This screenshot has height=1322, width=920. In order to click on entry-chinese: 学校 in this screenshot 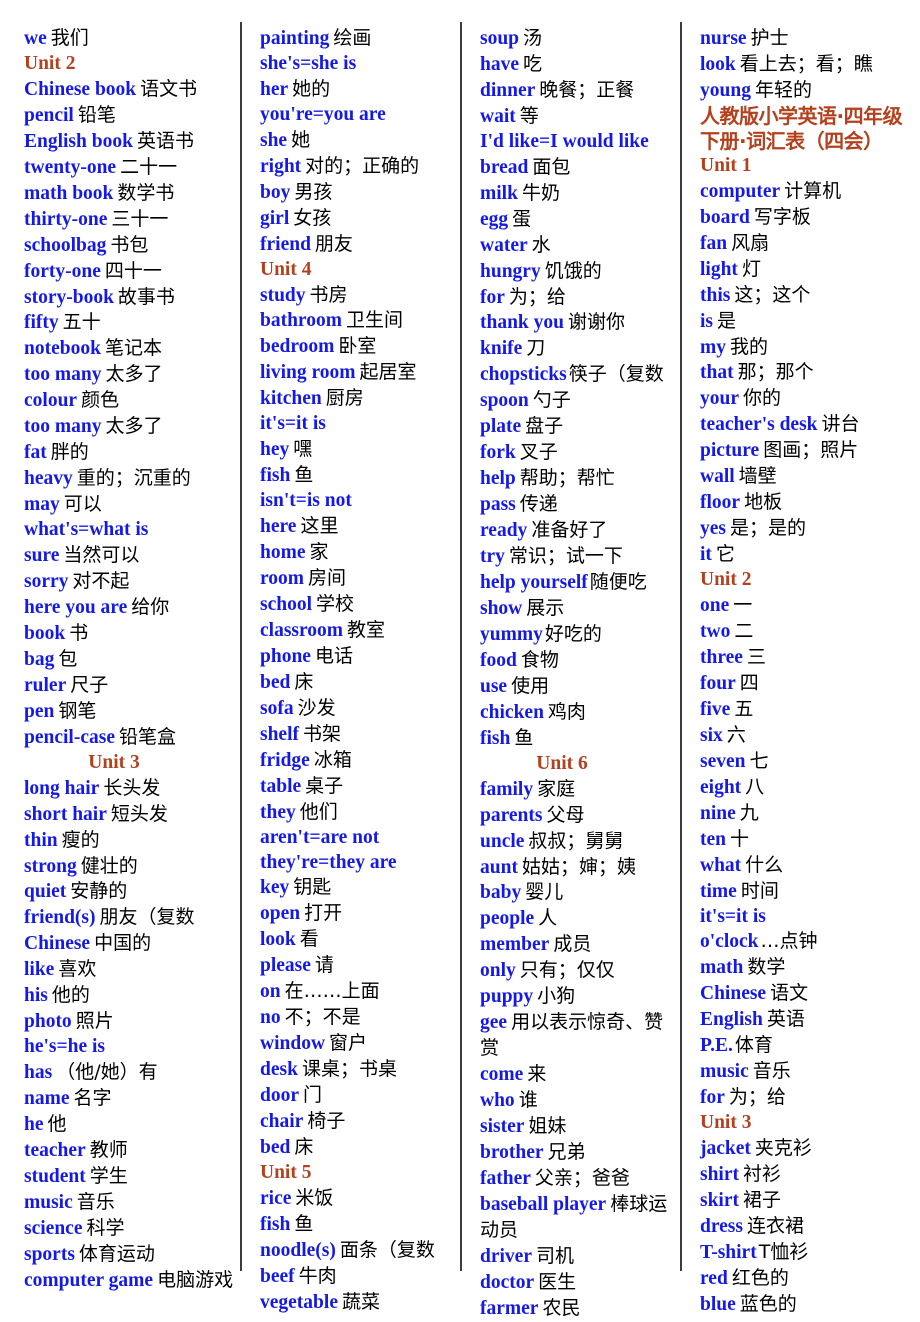, I will do `click(335, 603)`.